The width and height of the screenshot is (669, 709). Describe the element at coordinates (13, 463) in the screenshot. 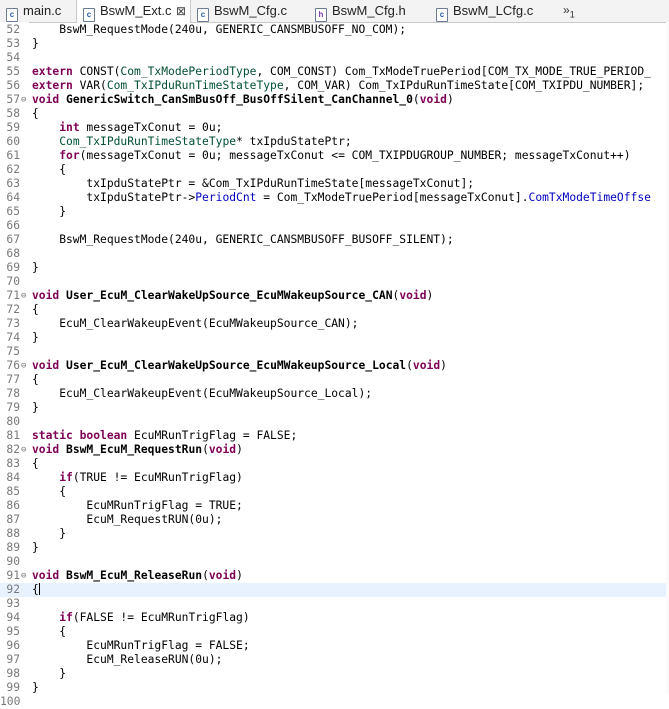

I see `line-number: 83` at that location.